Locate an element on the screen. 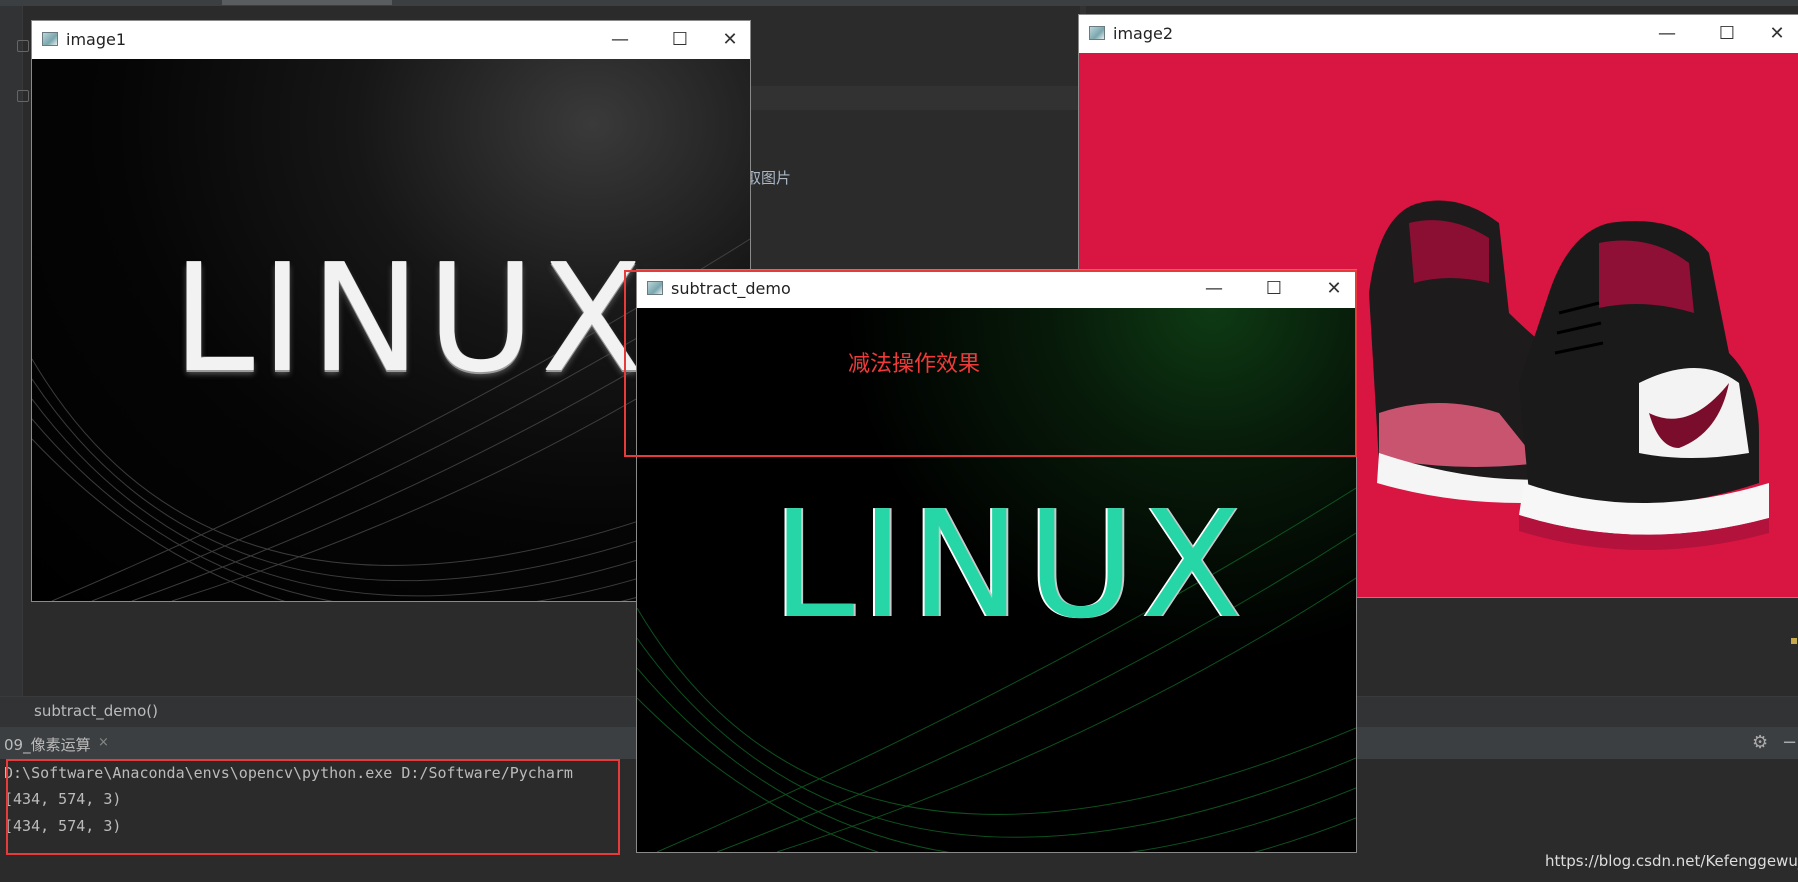 The width and height of the screenshot is (1798, 882). scrollbar-thumb is located at coordinates (307, 2).